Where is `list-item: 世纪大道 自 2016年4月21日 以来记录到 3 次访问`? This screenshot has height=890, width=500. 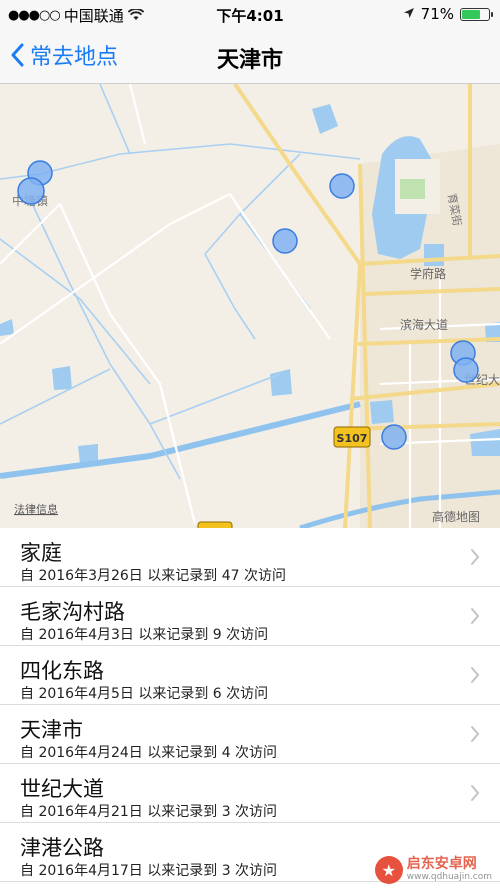 list-item: 世纪大道 自 2016年4月21日 以来记录到 3 次访问 is located at coordinates (250, 793).